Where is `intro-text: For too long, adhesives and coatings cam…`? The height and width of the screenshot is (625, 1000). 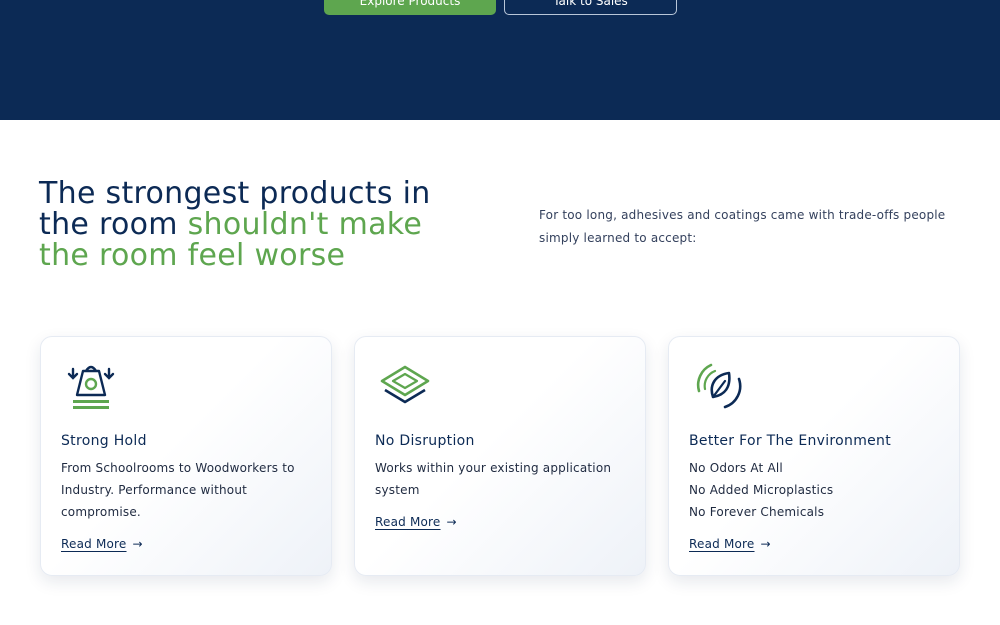 intro-text: For too long, adhesives and coatings cam… is located at coordinates (742, 226).